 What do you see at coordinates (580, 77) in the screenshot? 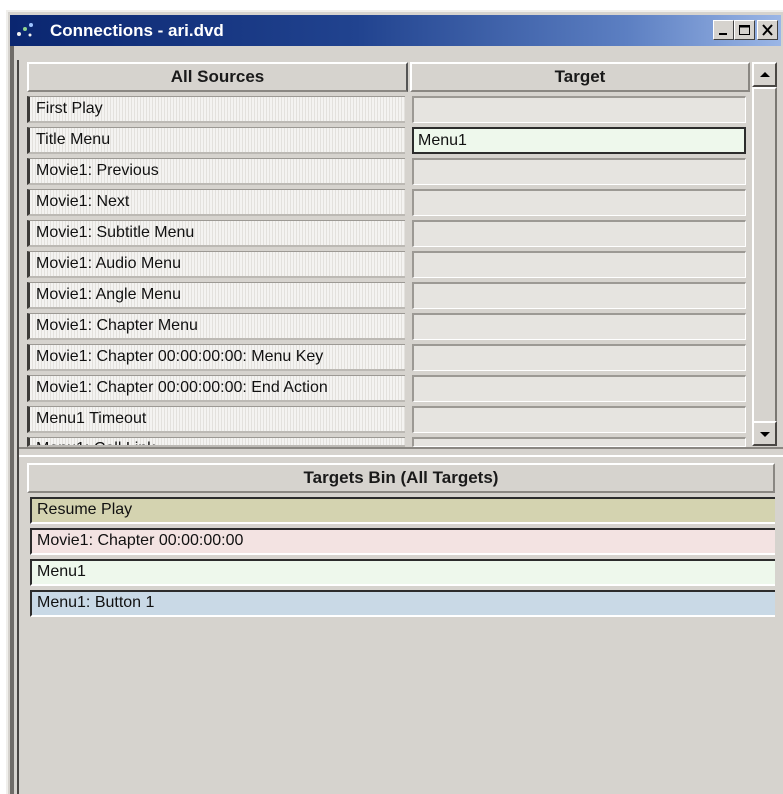
I see `column-header-target: Target` at bounding box center [580, 77].